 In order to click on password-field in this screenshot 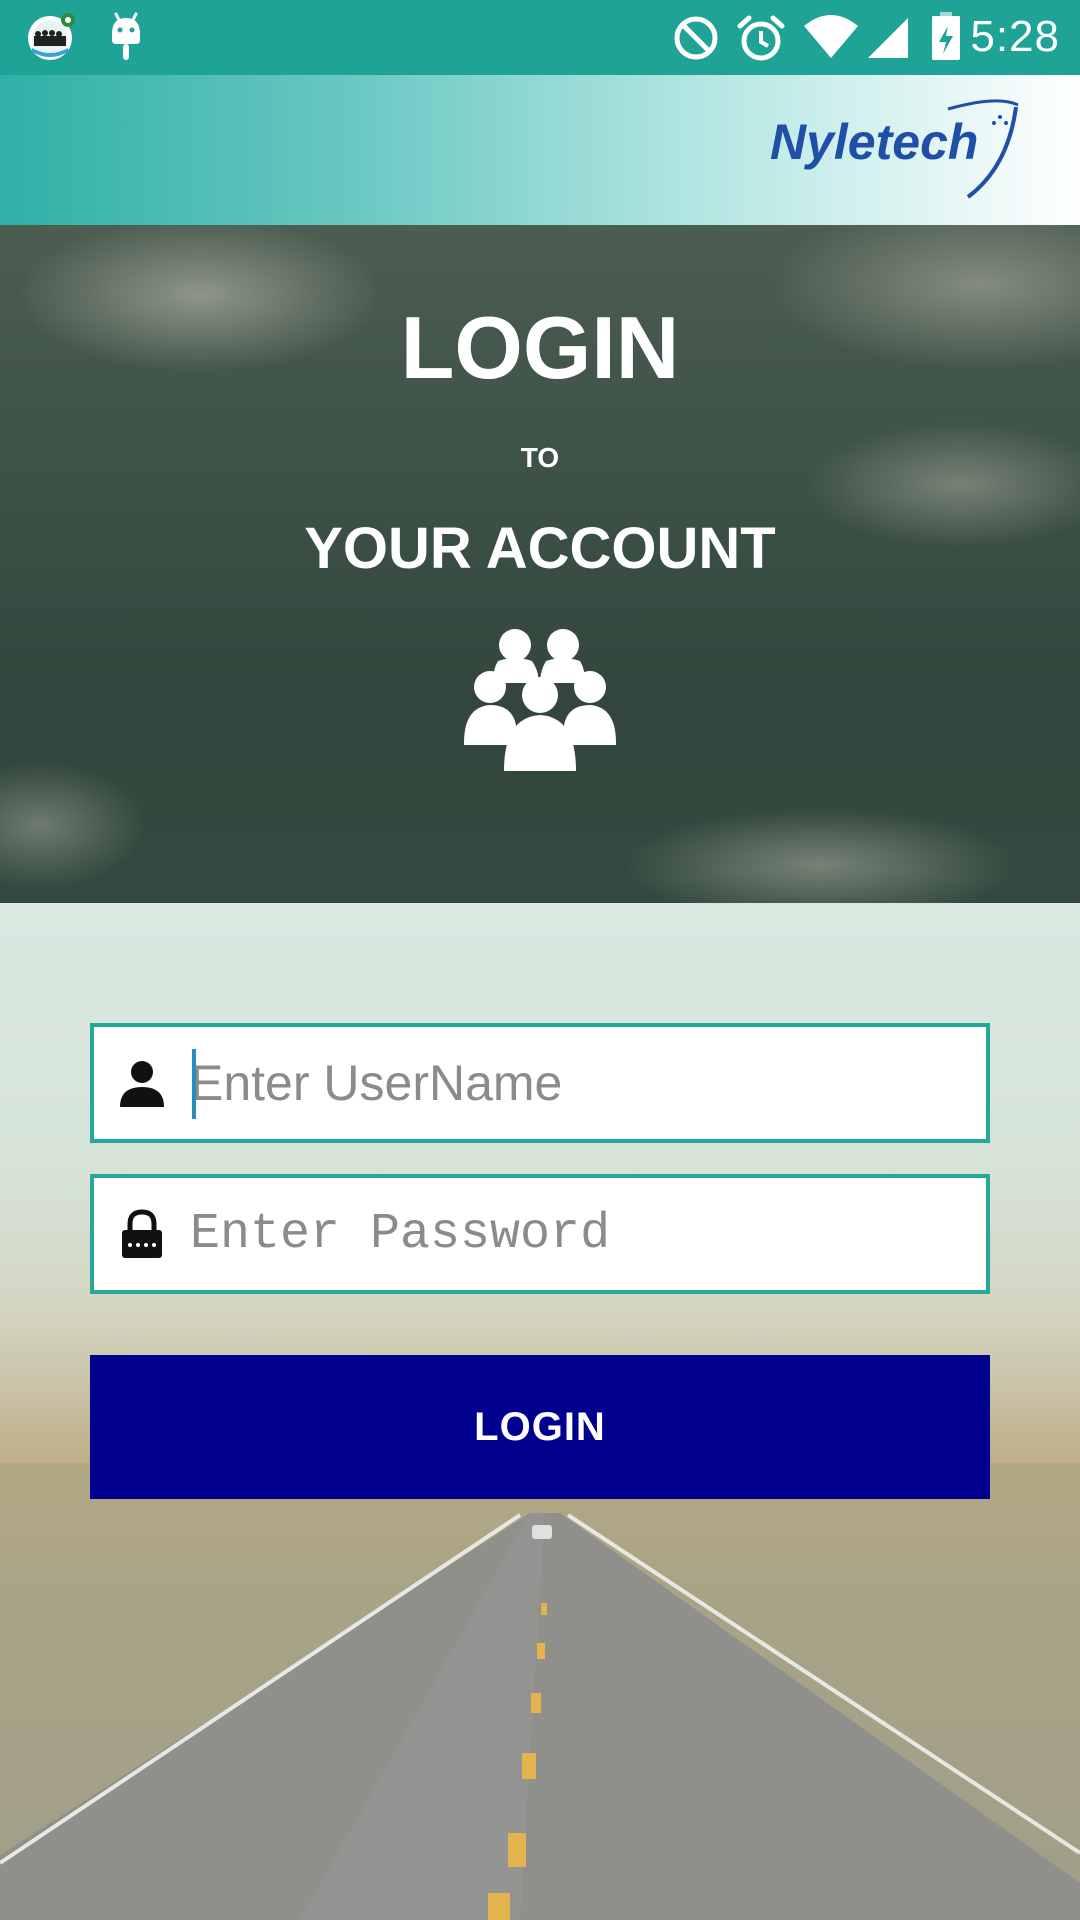, I will do `click(540, 1234)`.